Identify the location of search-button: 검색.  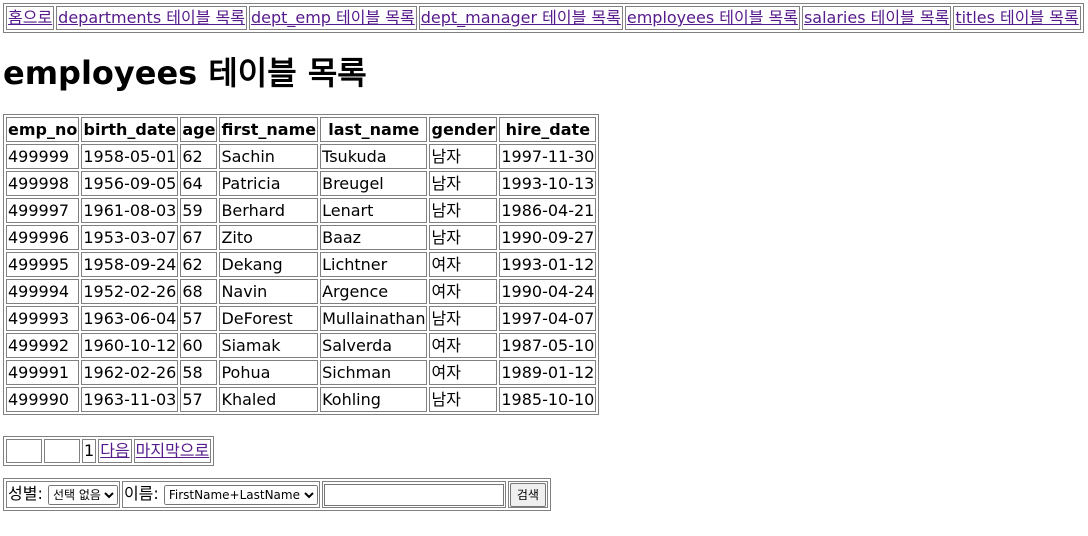
(527, 494).